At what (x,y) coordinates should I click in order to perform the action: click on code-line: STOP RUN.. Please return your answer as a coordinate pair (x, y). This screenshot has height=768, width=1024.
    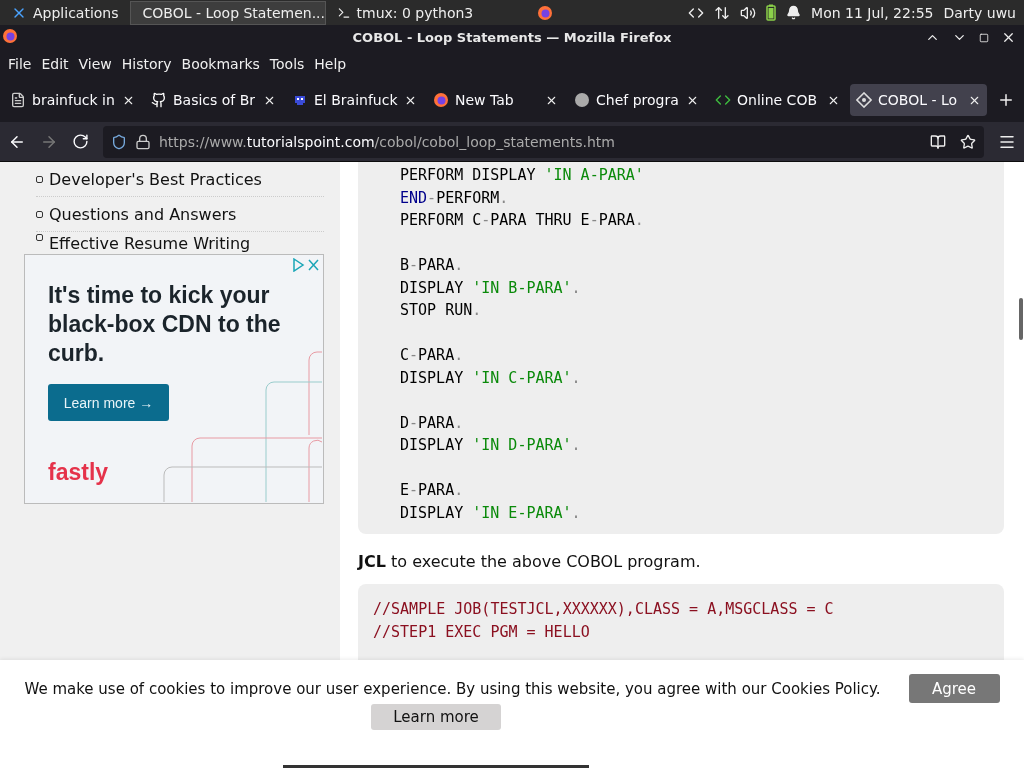
    Looking at the image, I should click on (441, 310).